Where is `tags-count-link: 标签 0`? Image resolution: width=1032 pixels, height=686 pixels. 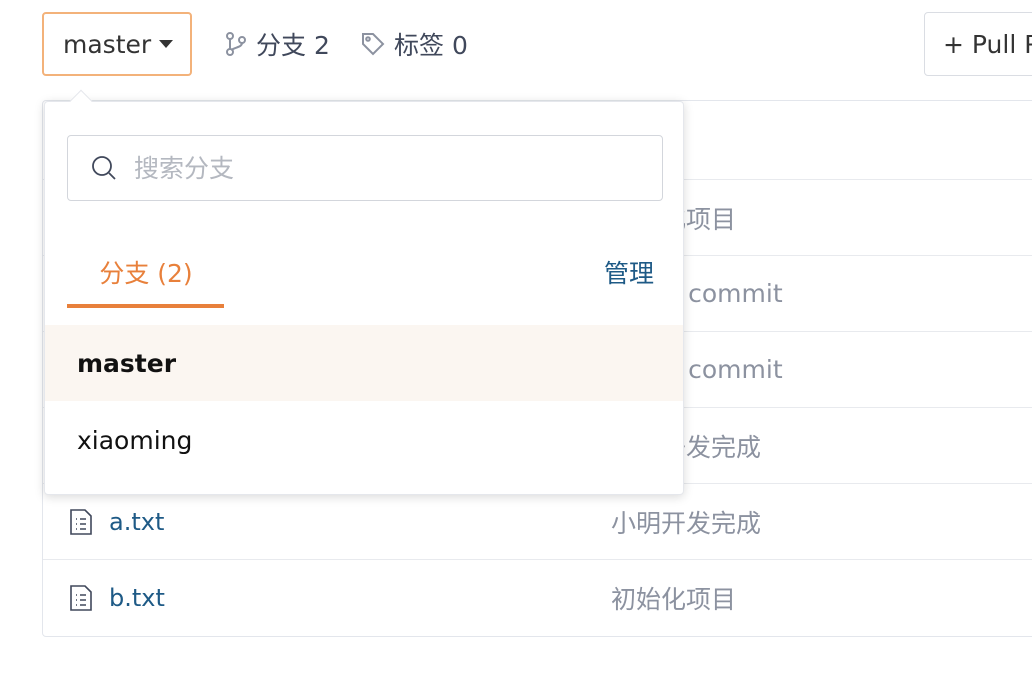 tags-count-link: 标签 0 is located at coordinates (414, 44).